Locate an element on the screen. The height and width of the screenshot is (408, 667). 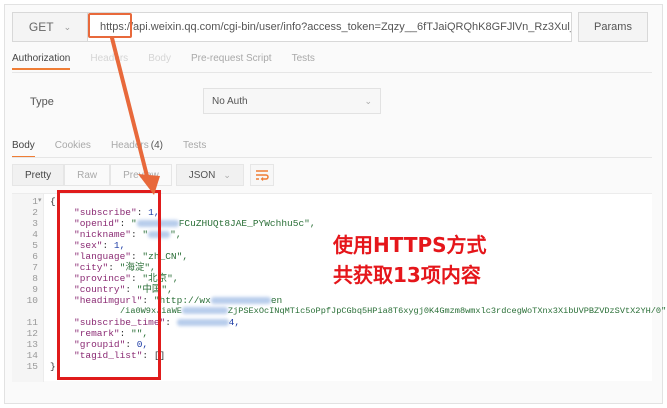
annotation-line-2: 共获取13项内容 is located at coordinates (407, 275).